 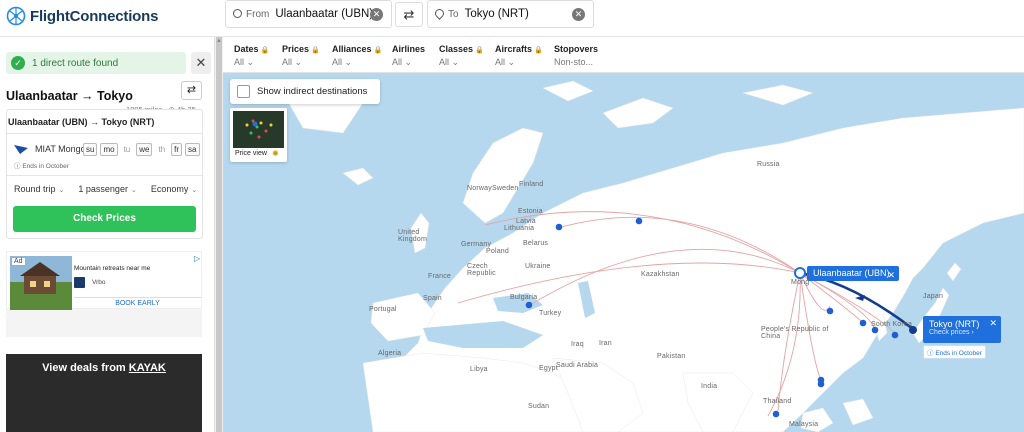 I want to click on route-title: Ulaanbaatar → Tokyo, so click(x=69, y=96).